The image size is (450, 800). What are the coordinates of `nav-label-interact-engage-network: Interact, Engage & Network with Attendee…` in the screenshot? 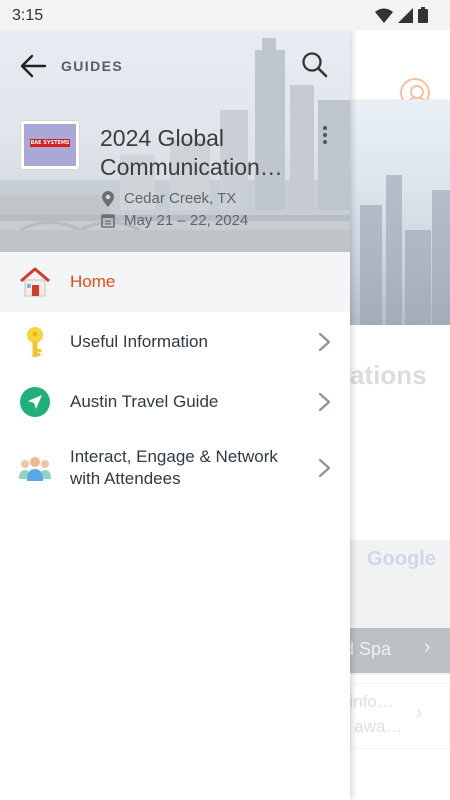 It's located at (174, 468).